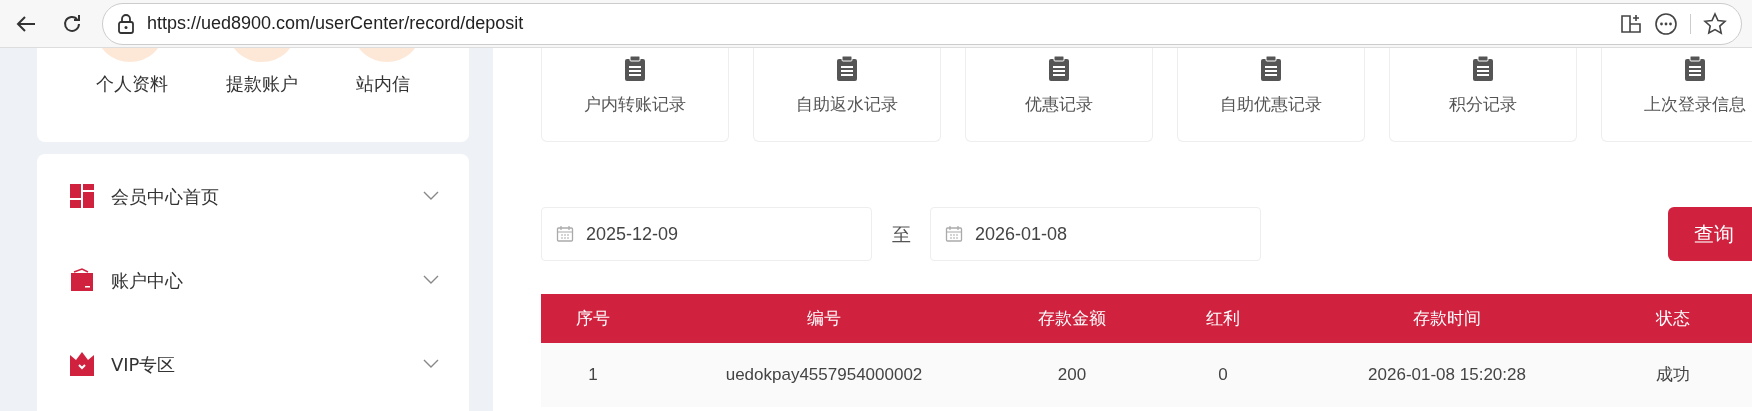 This screenshot has width=1752, height=411. I want to click on table-cell: 200, so click(1072, 375).